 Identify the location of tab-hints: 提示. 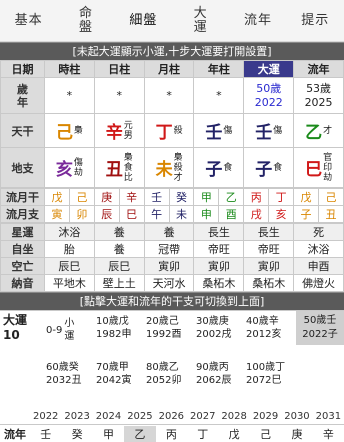
(315, 20).